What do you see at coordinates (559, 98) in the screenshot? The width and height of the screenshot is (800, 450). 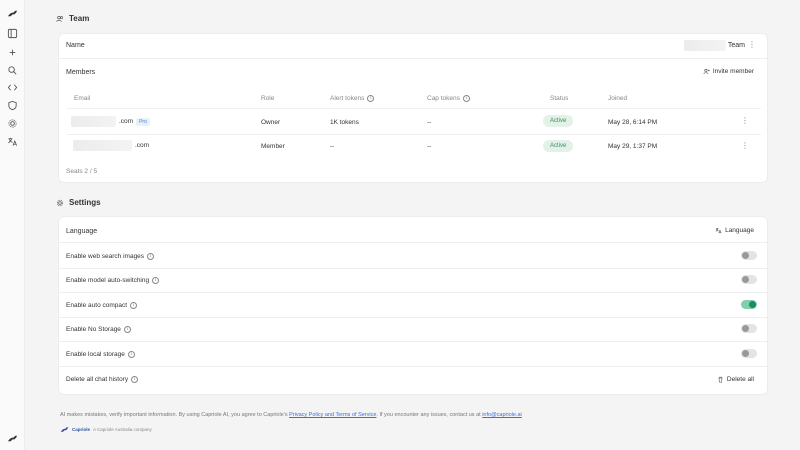 I see `col-status: Status` at bounding box center [559, 98].